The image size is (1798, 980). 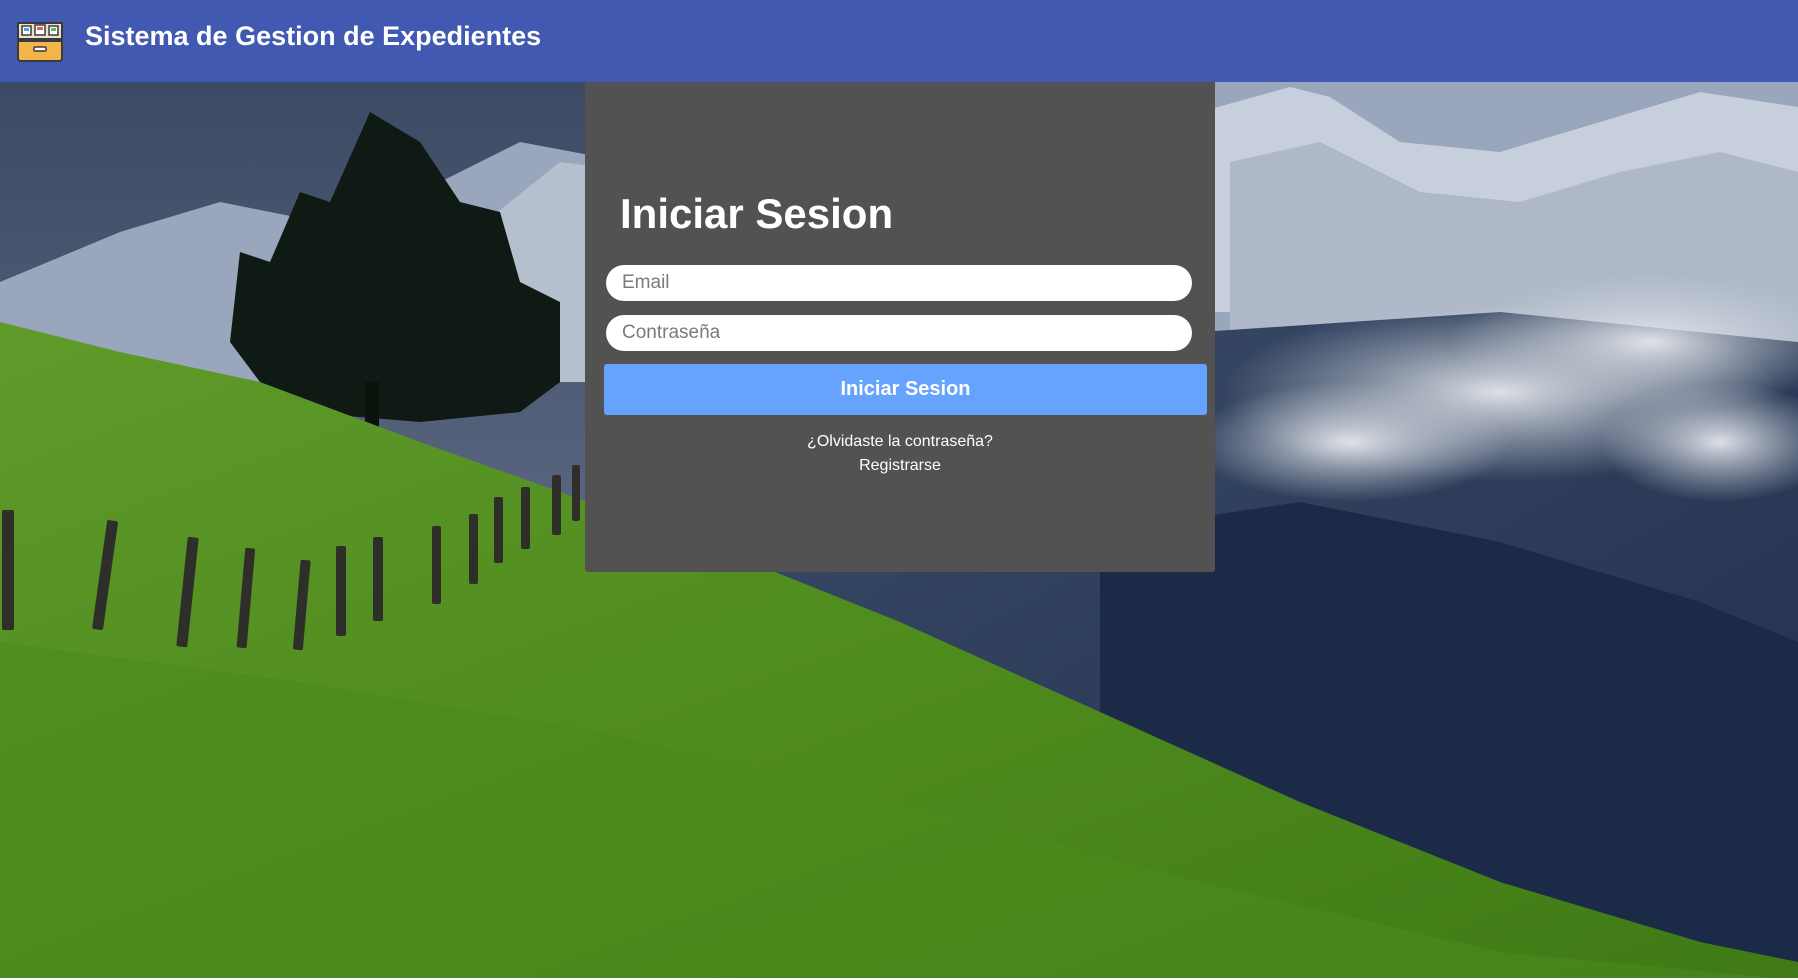 What do you see at coordinates (900, 466) in the screenshot?
I see `register-link: Registrarse` at bounding box center [900, 466].